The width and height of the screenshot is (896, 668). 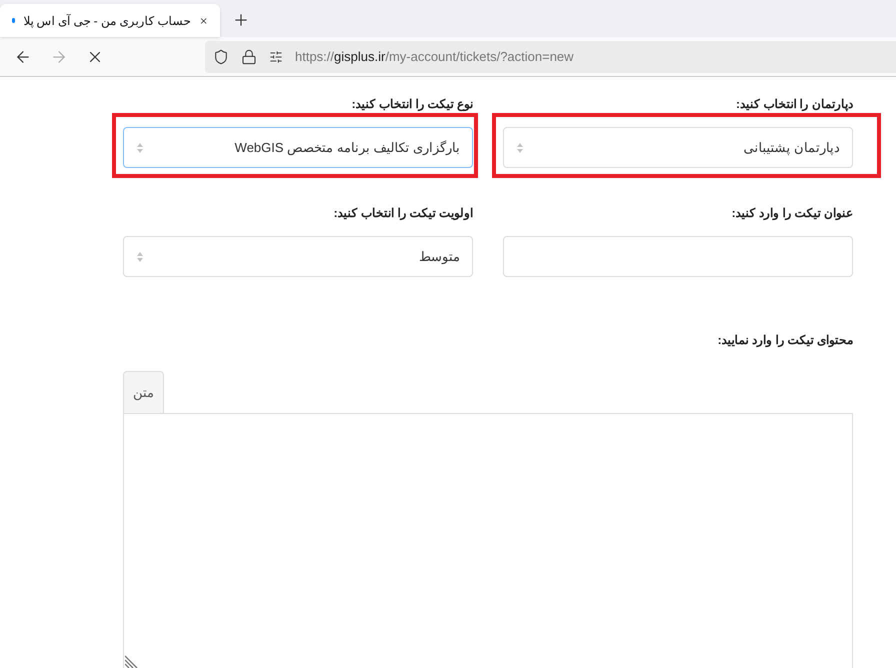 I want to click on field-label: نوع تیکت را انتخاب کنید:, so click(x=411, y=104).